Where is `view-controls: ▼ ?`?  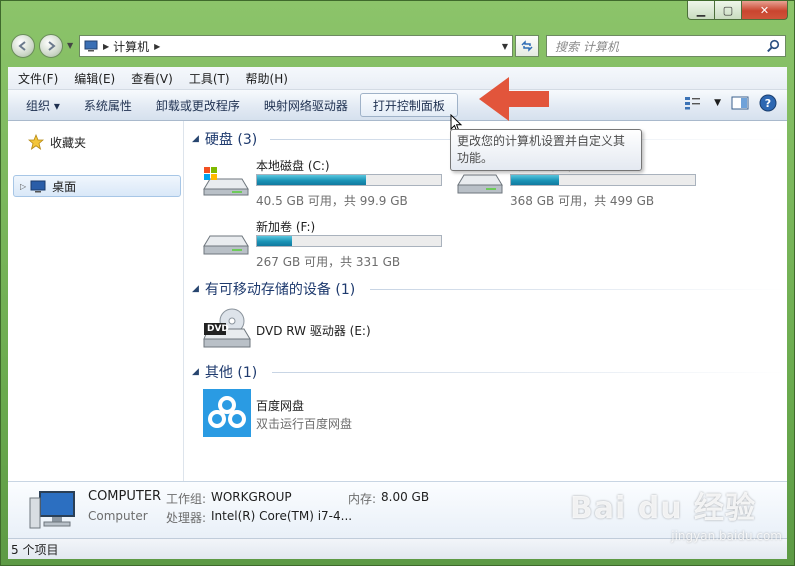 view-controls: ▼ ? is located at coordinates (730, 103).